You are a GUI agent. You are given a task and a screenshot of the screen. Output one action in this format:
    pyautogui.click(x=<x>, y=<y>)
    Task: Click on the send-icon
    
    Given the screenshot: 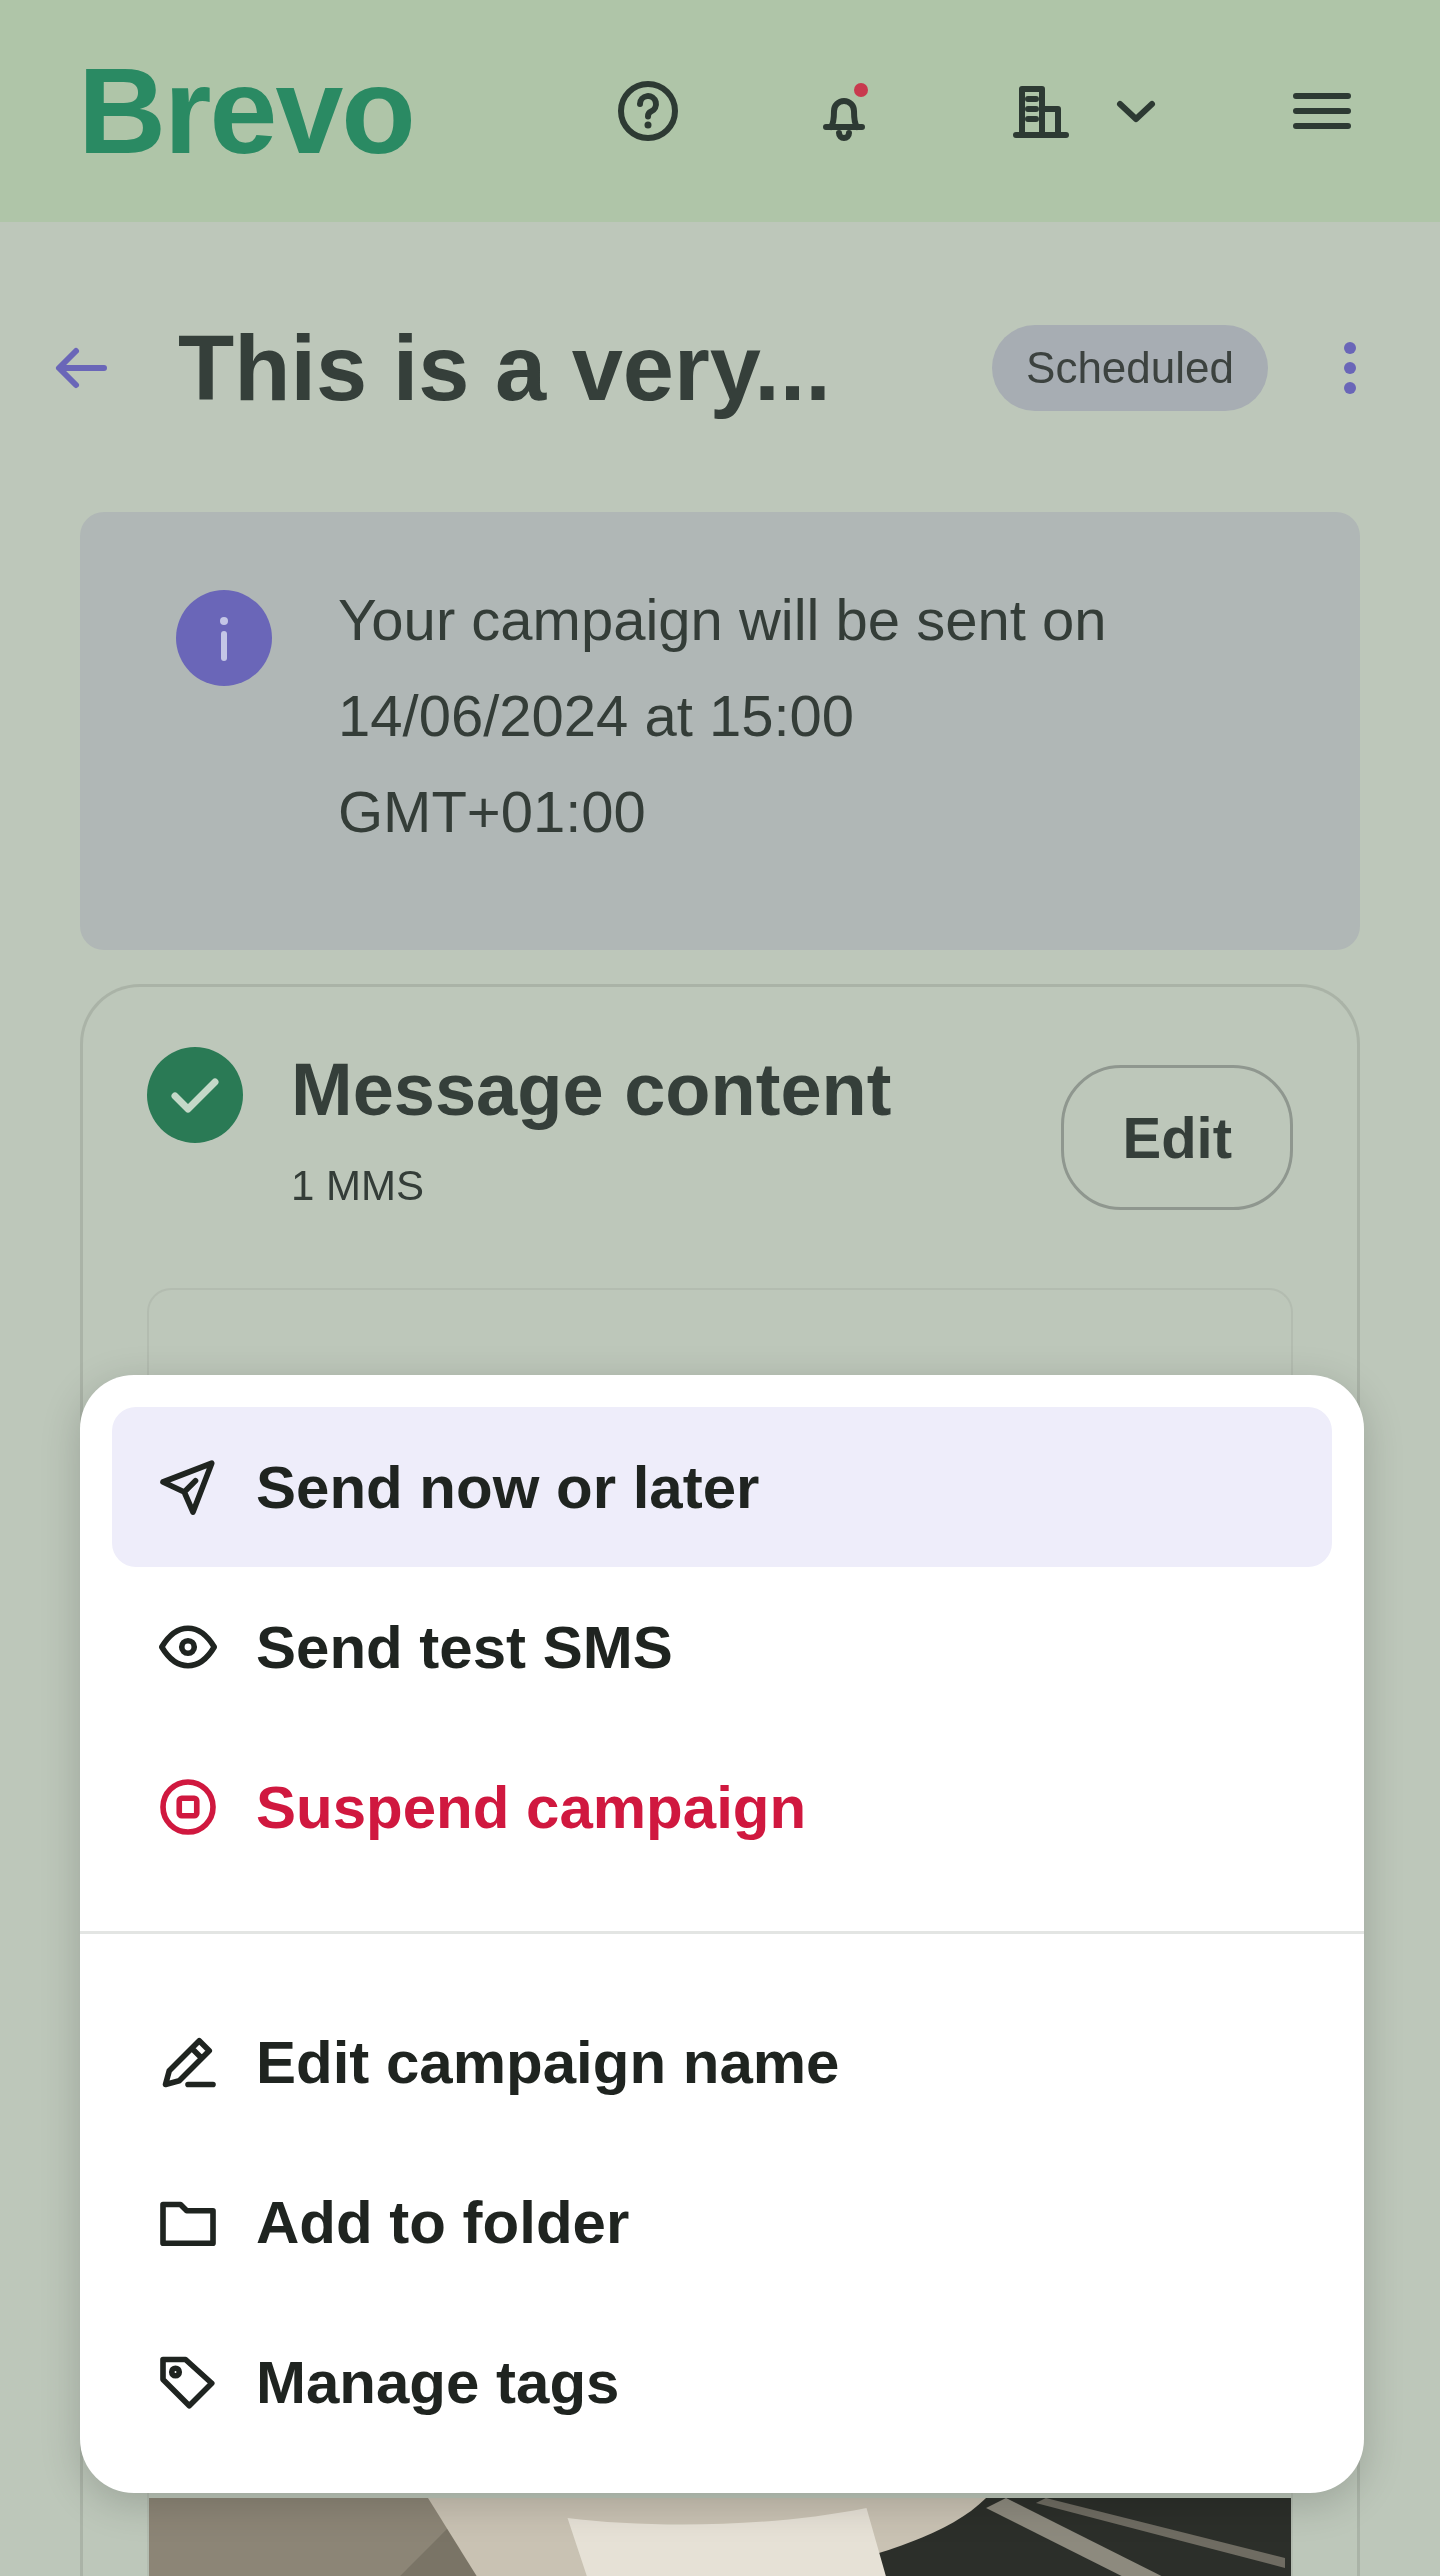 What is the action you would take?
    pyautogui.click(x=188, y=1487)
    